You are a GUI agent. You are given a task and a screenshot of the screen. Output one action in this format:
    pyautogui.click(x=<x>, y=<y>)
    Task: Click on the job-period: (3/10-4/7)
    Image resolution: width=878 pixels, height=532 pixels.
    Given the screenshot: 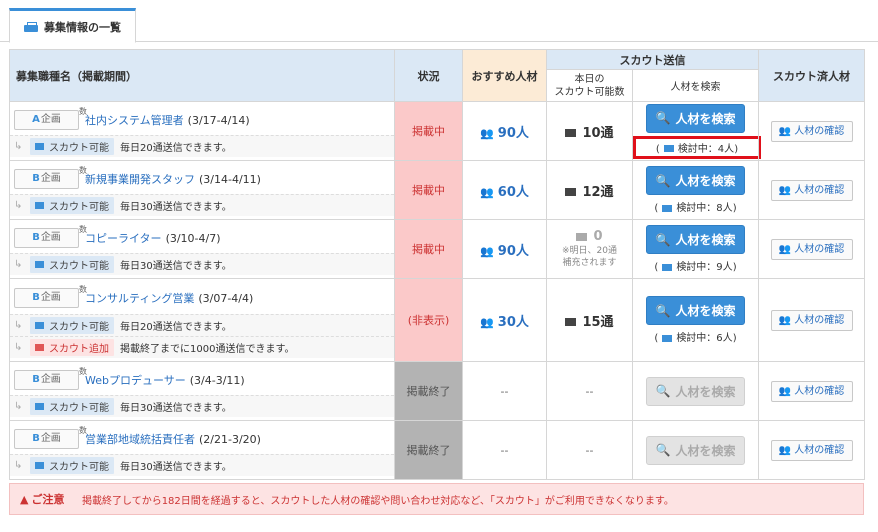 What is the action you would take?
    pyautogui.click(x=193, y=238)
    